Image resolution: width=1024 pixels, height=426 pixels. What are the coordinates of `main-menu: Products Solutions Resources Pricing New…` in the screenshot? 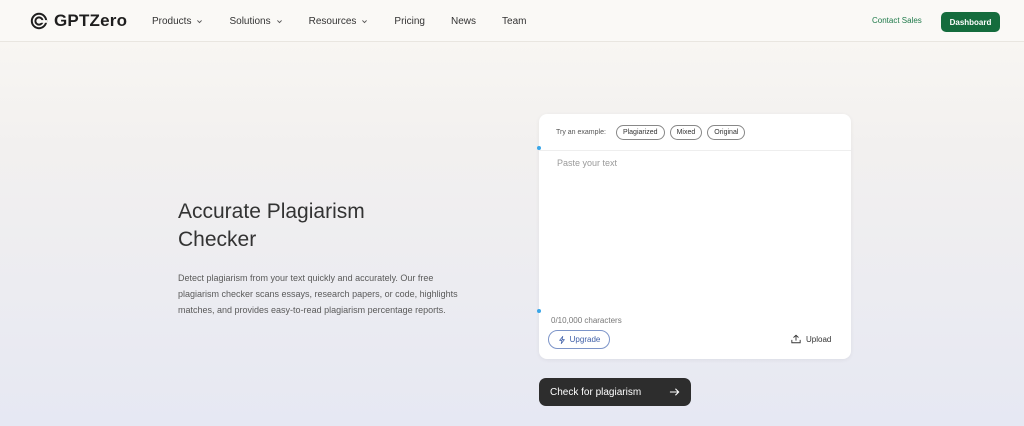 It's located at (352, 21).